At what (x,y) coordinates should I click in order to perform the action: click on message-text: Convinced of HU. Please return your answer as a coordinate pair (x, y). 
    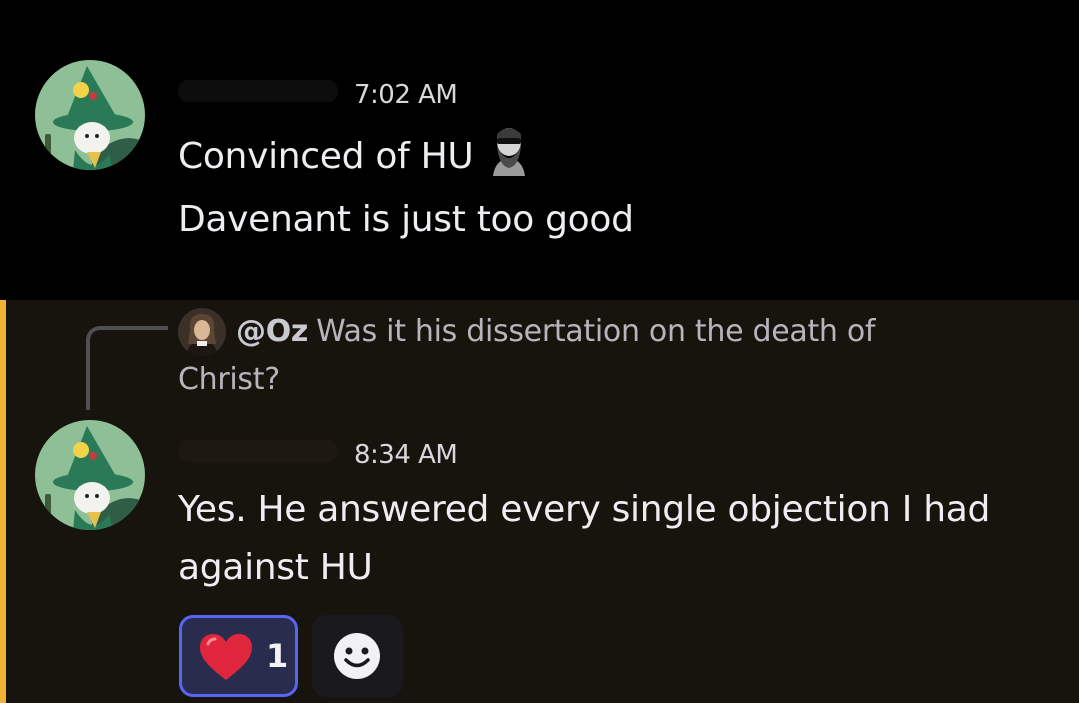
    Looking at the image, I should click on (326, 156).